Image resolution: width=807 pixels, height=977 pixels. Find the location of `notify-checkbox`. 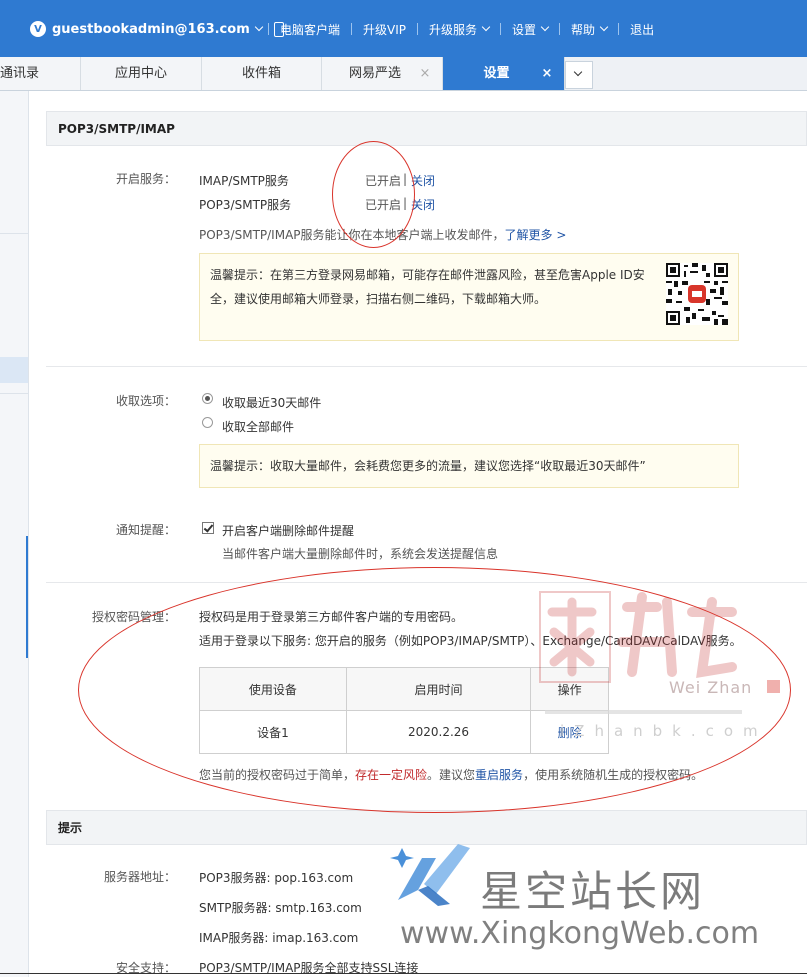

notify-checkbox is located at coordinates (208, 528).